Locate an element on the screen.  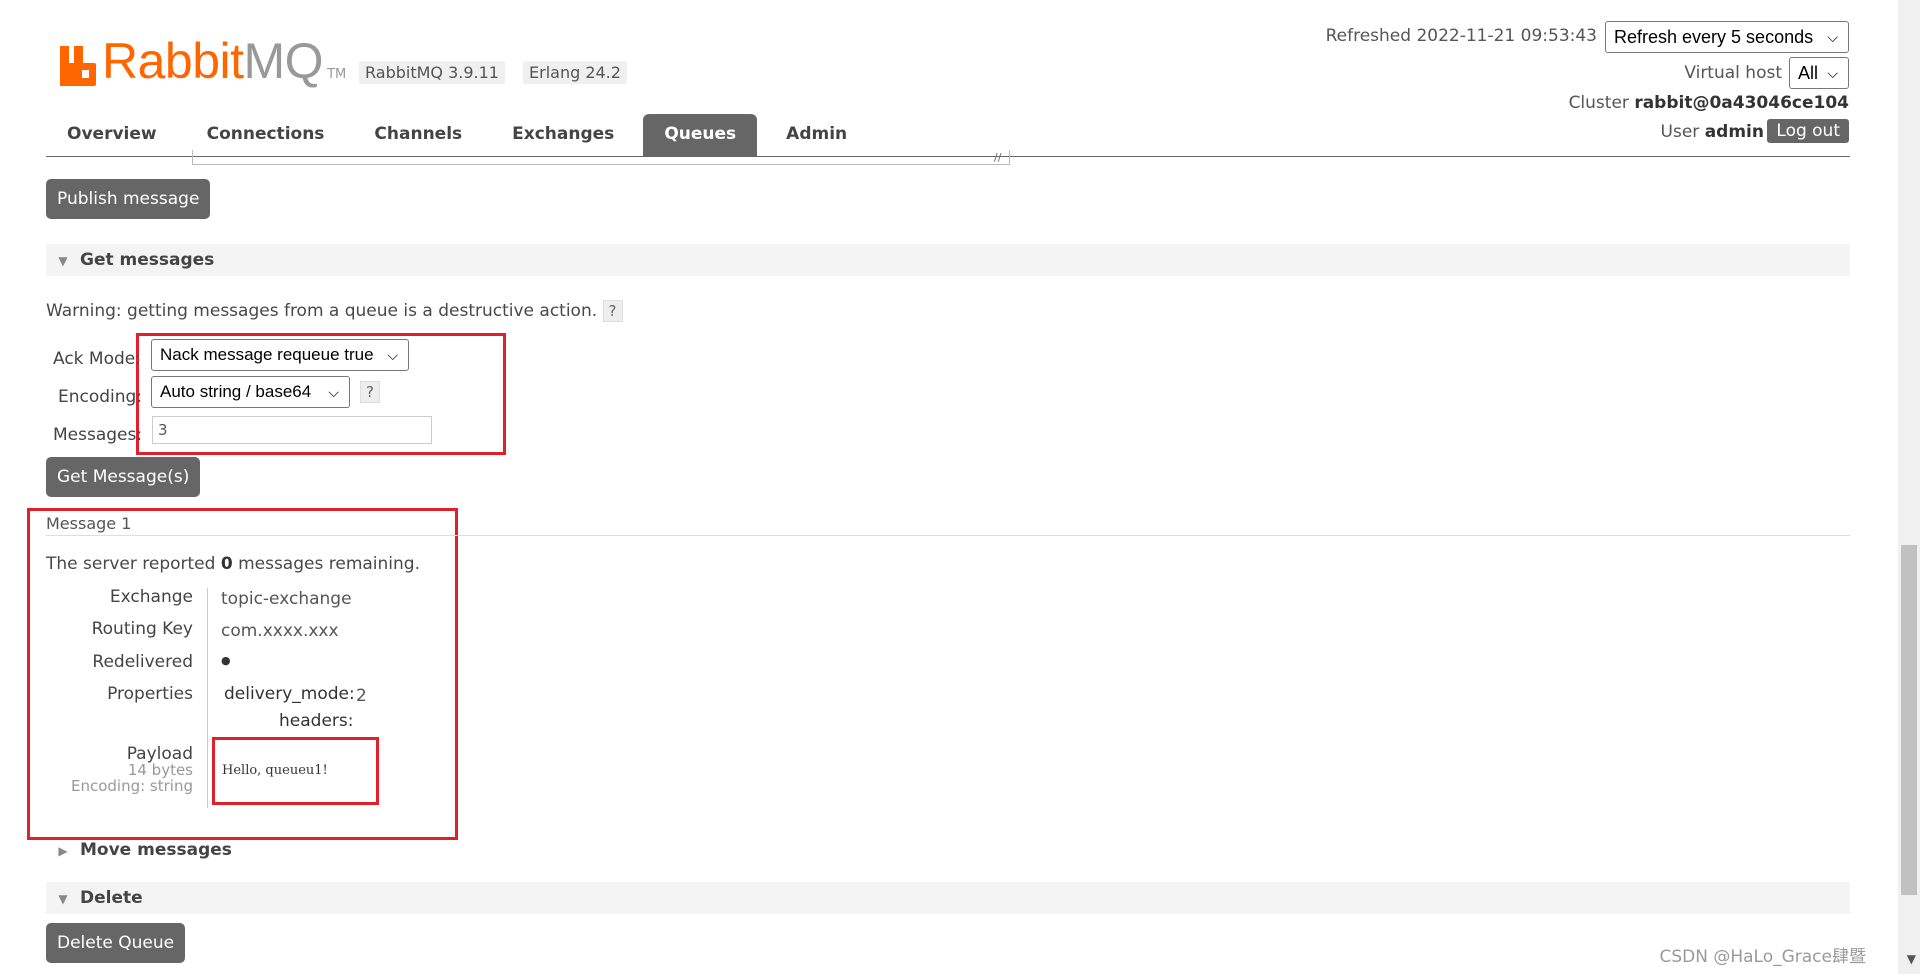
refresh-interval-select: Refresh every 5 seconds ⌵ is located at coordinates (1727, 37).